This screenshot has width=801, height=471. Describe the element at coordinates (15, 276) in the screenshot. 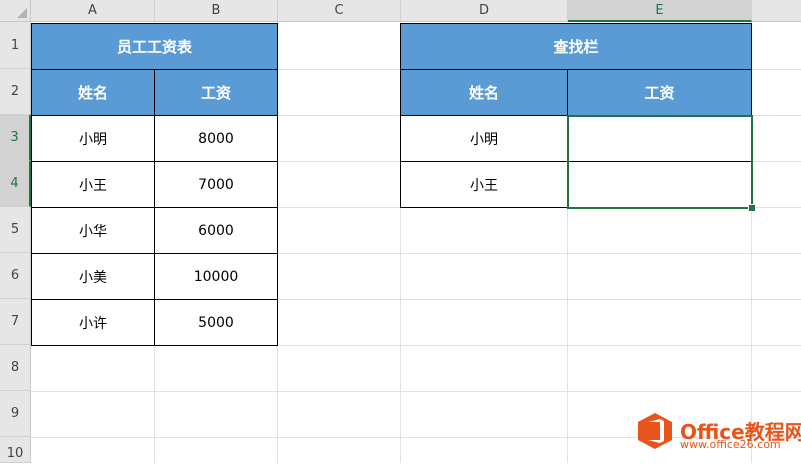

I see `row-header-6: 6` at that location.